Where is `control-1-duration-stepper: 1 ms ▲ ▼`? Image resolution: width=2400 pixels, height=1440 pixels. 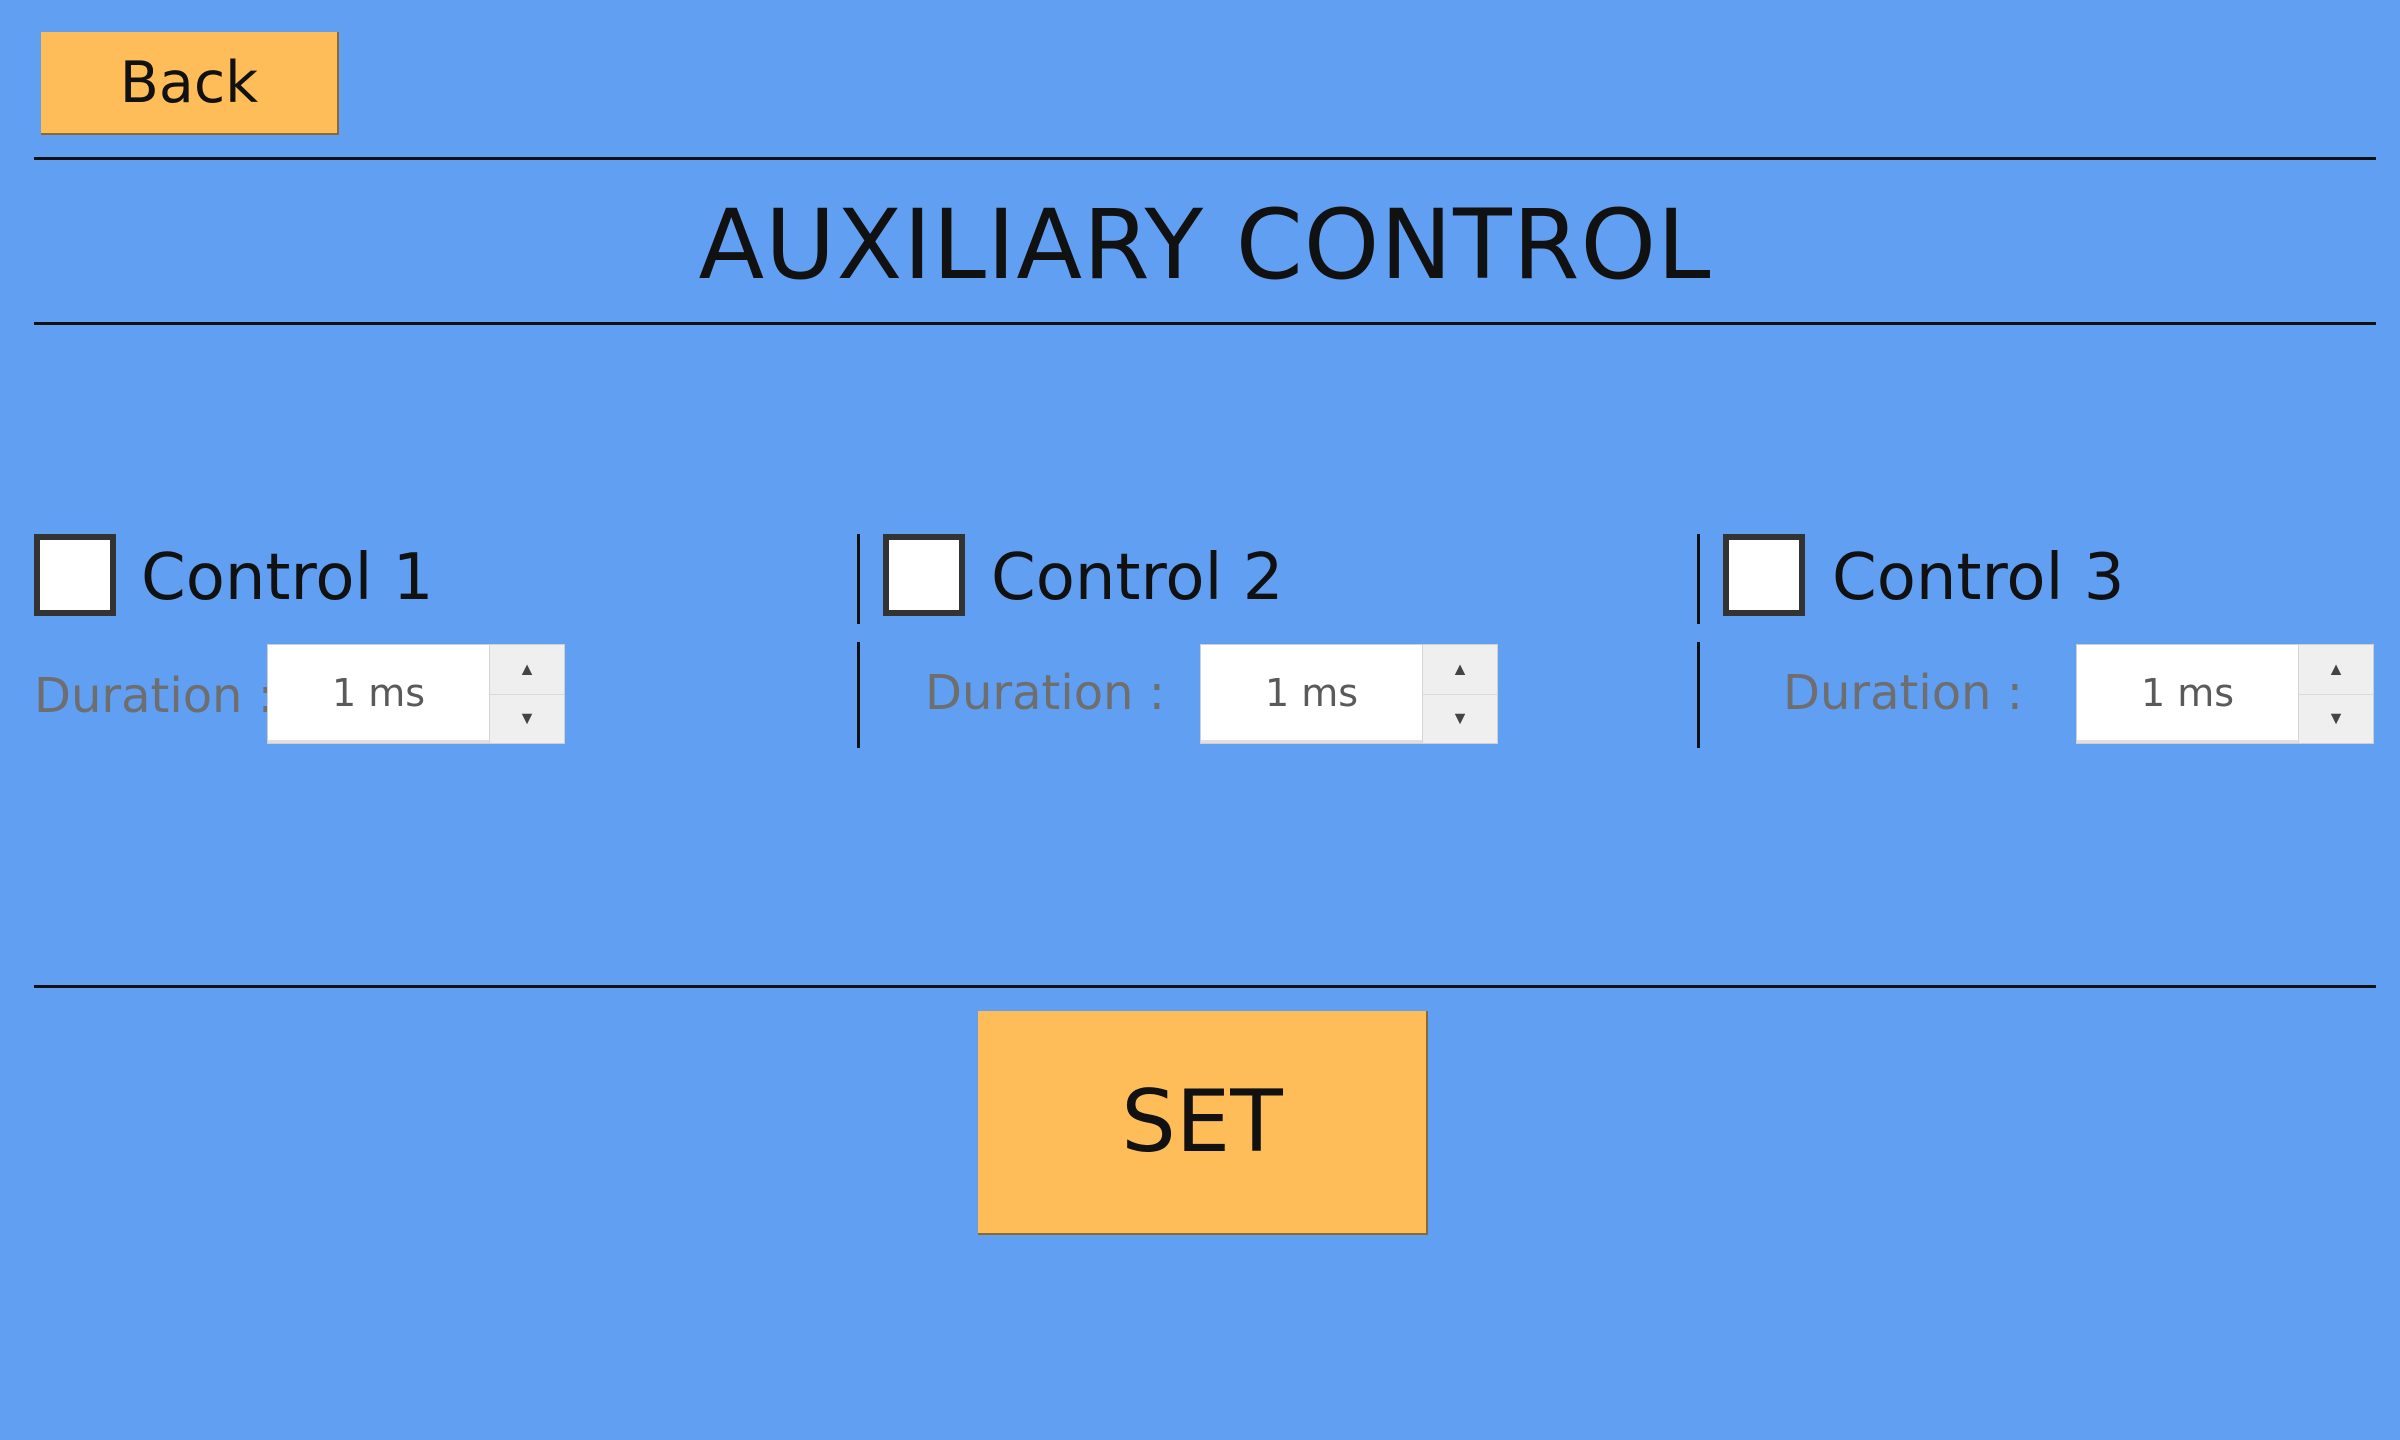
control-1-duration-stepper: 1 ms ▲ ▼ is located at coordinates (416, 694).